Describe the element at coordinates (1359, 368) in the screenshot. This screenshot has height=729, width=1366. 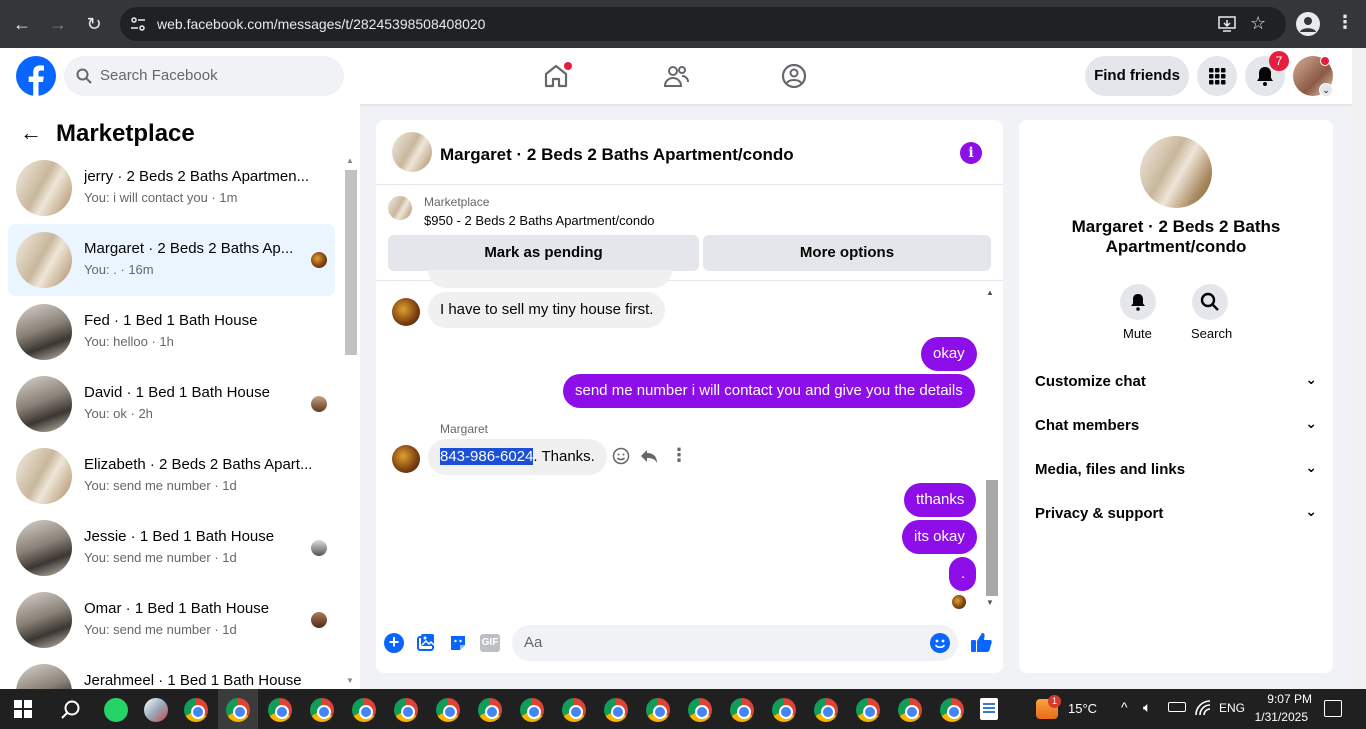
I see `page-scrollbar` at that location.